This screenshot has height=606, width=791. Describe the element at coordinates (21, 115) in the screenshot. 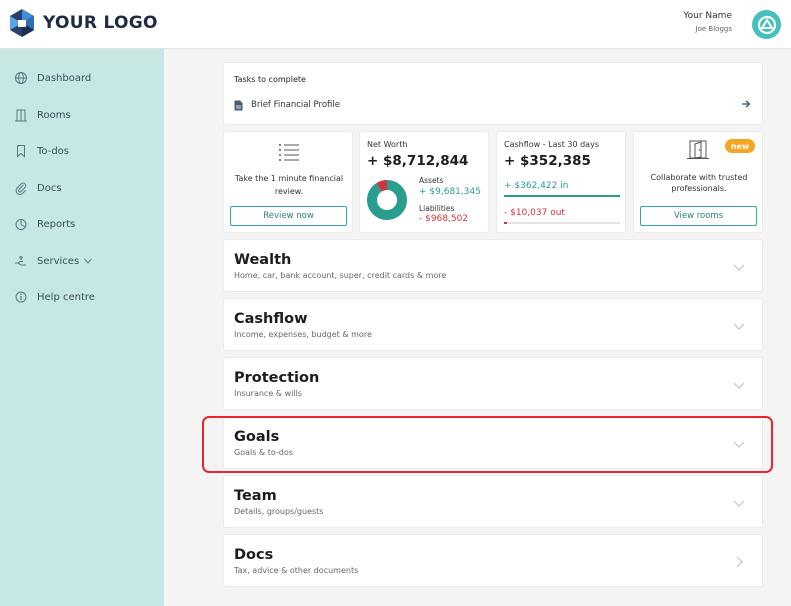

I see `building-icon` at that location.